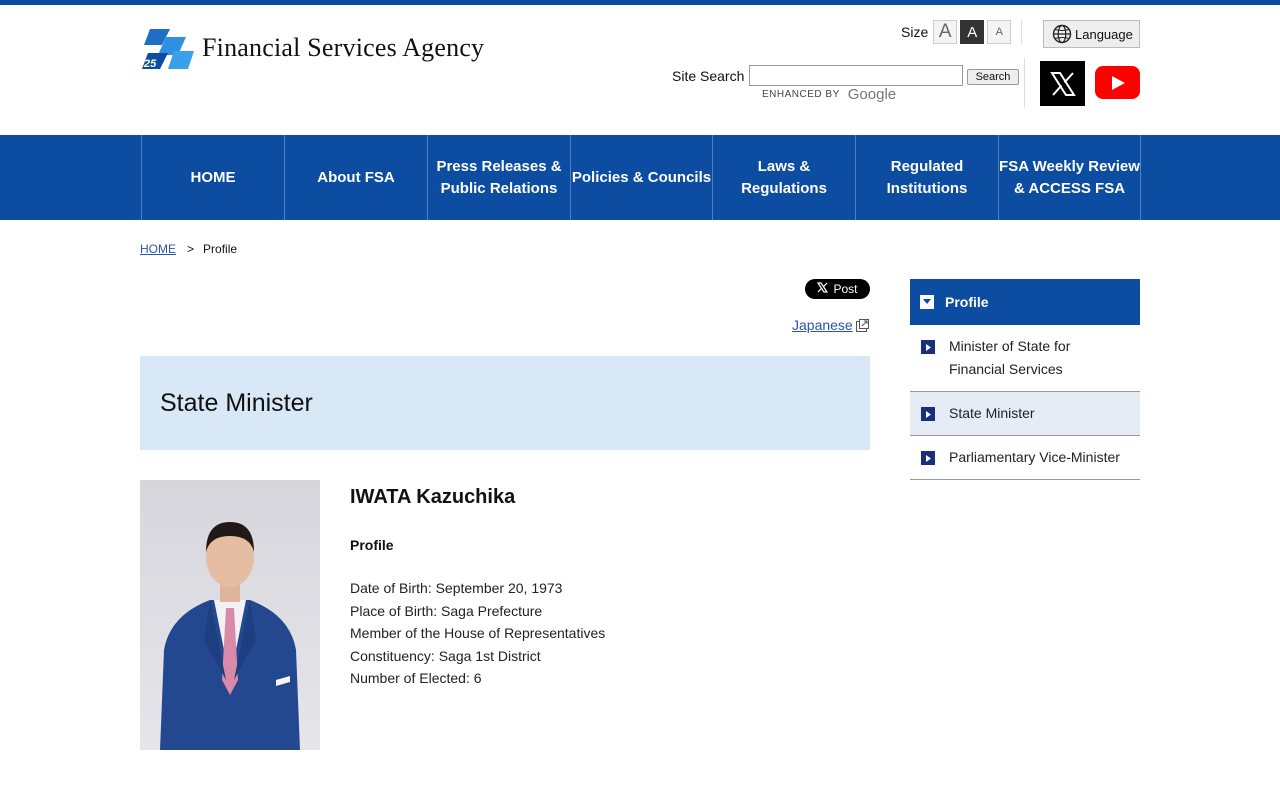 This screenshot has width=1280, height=800. Describe the element at coordinates (784, 177) in the screenshot. I see `nav-laws-regulations: Laws & Regulations` at that location.